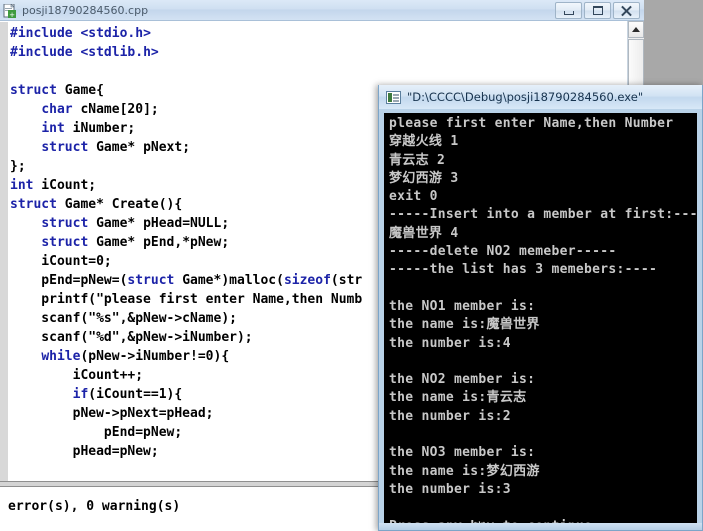 The height and width of the screenshot is (531, 703). Describe the element at coordinates (464, 325) in the screenshot. I see `console-line: the name is:魔兽世界` at that location.